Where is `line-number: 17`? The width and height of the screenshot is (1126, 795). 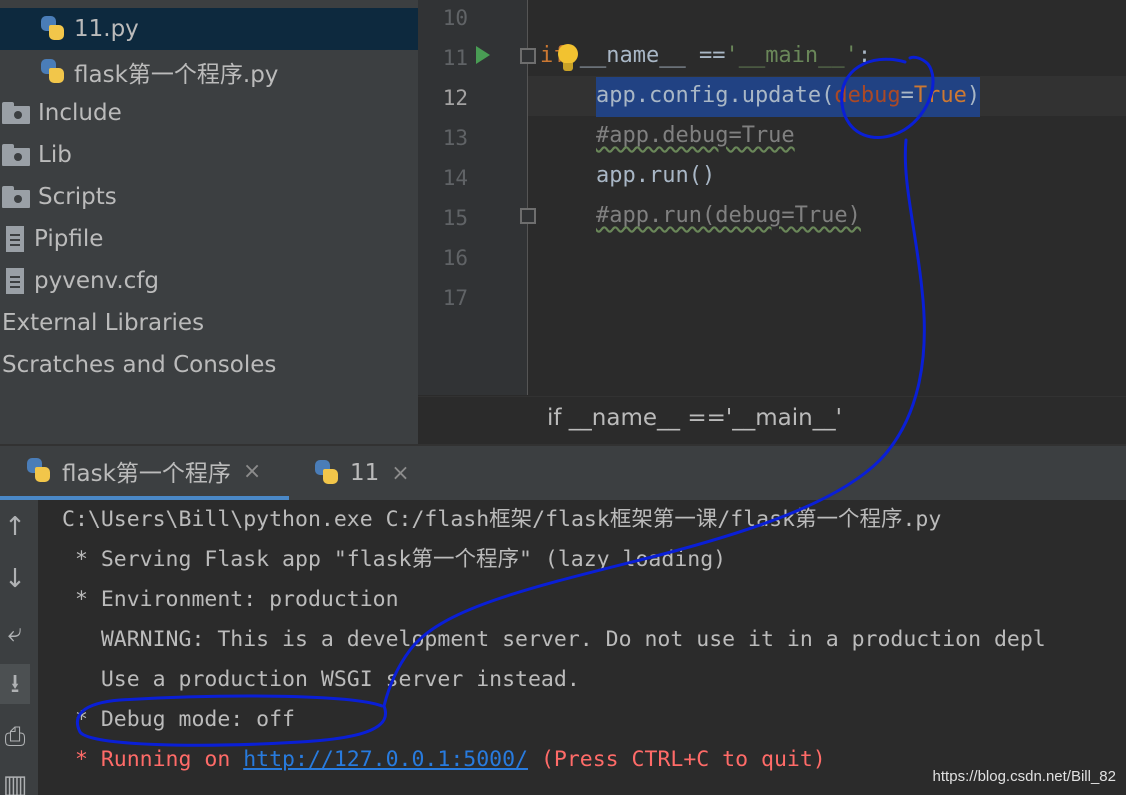
line-number: 17 is located at coordinates (455, 298).